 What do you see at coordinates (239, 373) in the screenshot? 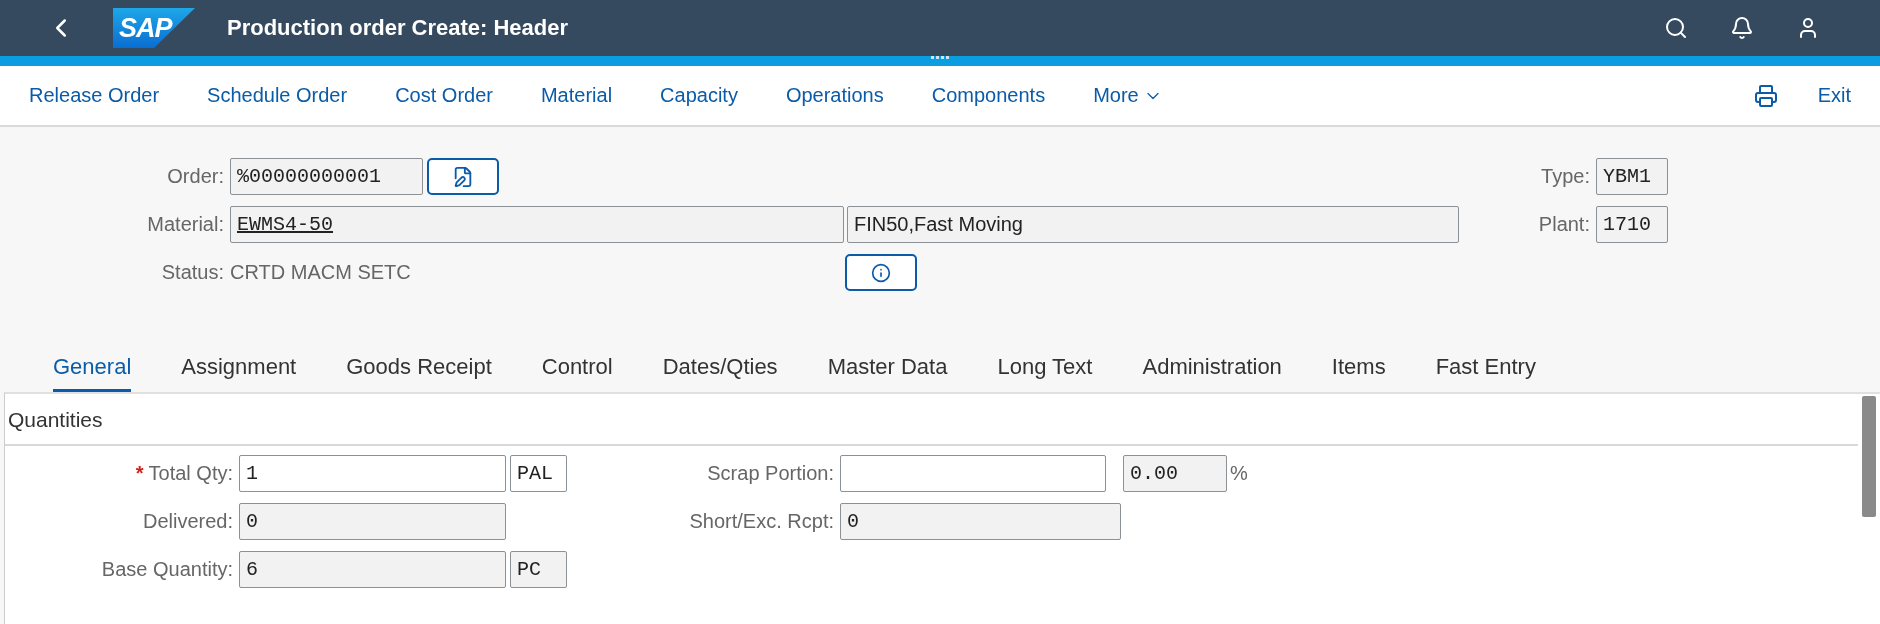
I see `tab: Assignment` at bounding box center [239, 373].